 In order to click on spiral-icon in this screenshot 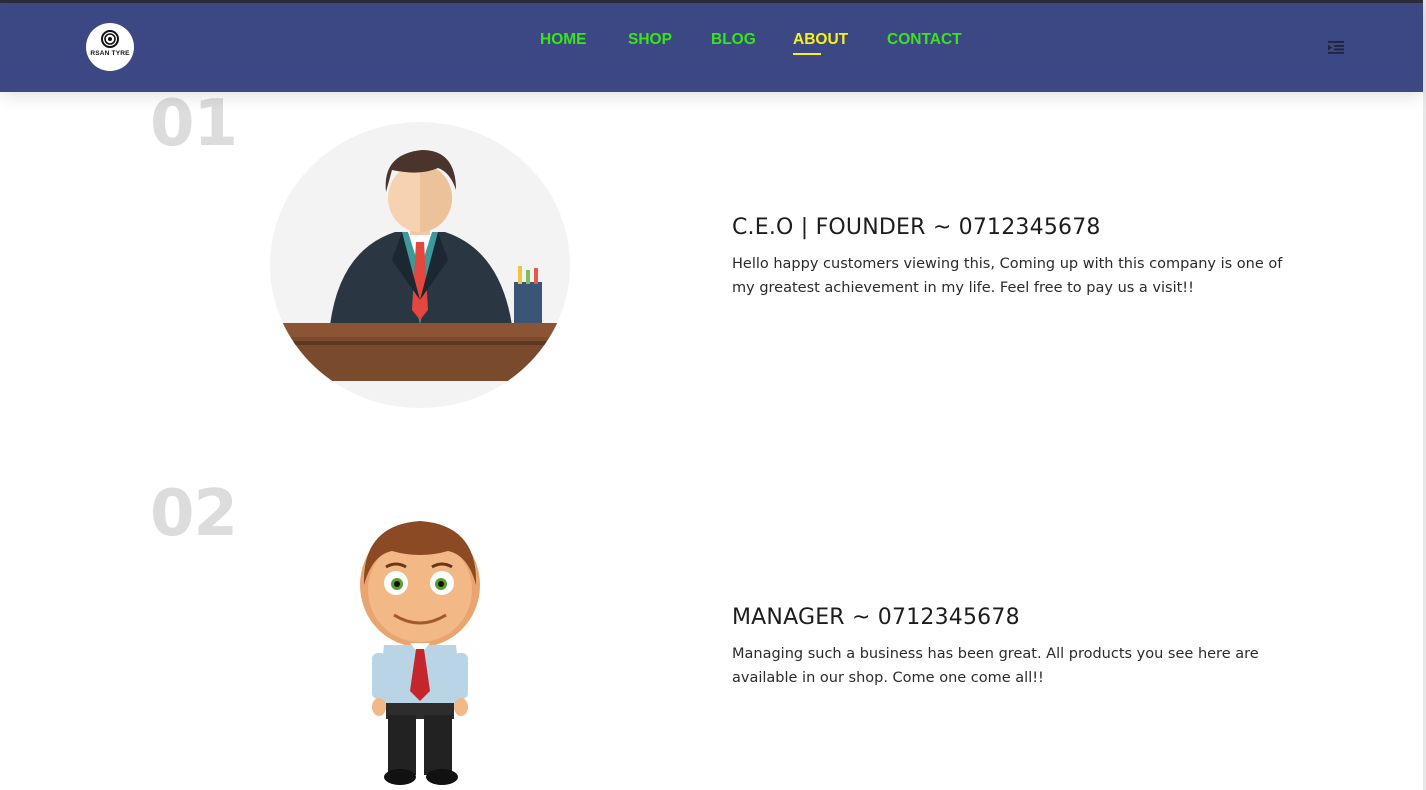, I will do `click(110, 39)`.